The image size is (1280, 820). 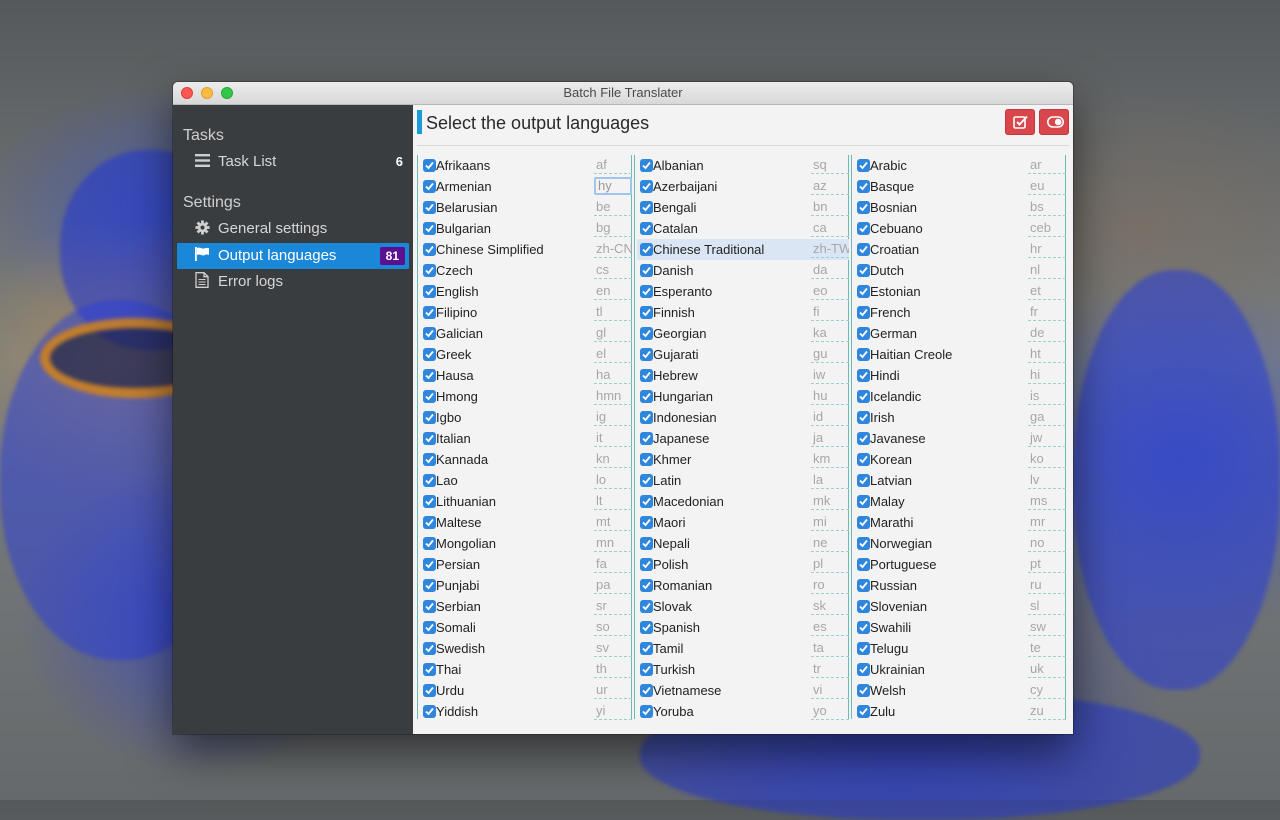 What do you see at coordinates (613, 606) in the screenshot?
I see `language-code-field: sr` at bounding box center [613, 606].